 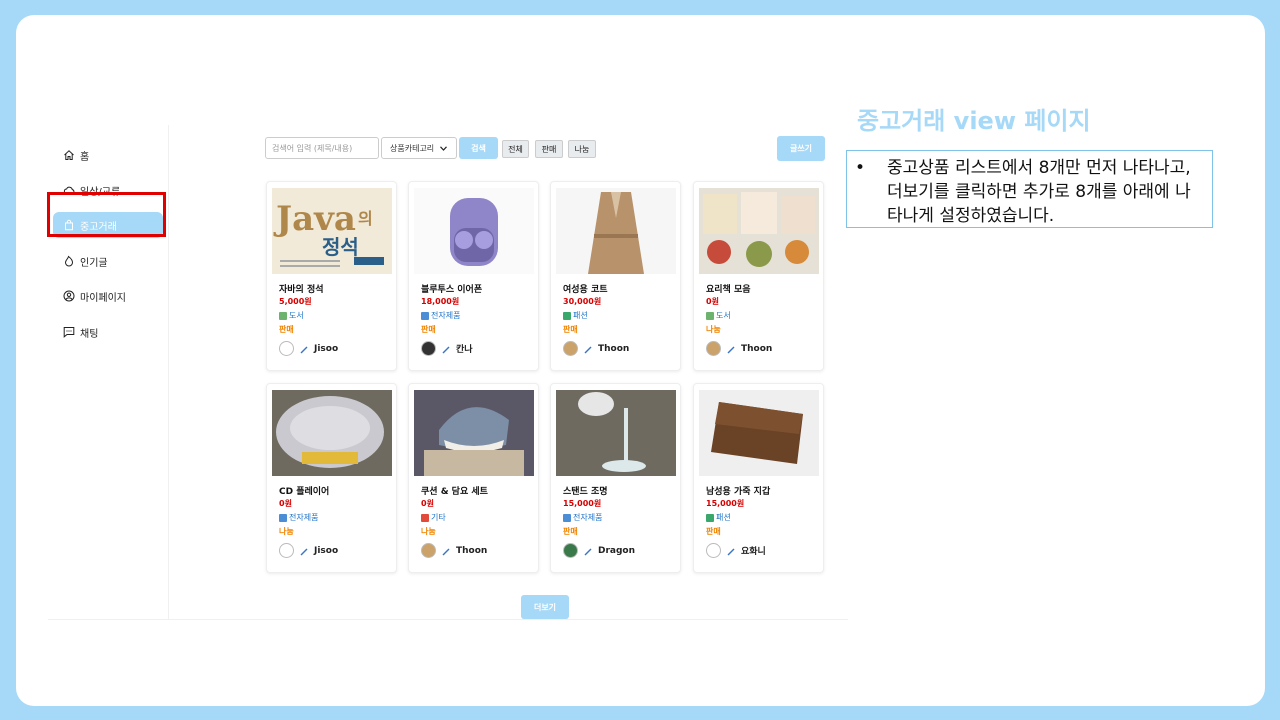 I want to click on coat-image, so click(x=616, y=231).